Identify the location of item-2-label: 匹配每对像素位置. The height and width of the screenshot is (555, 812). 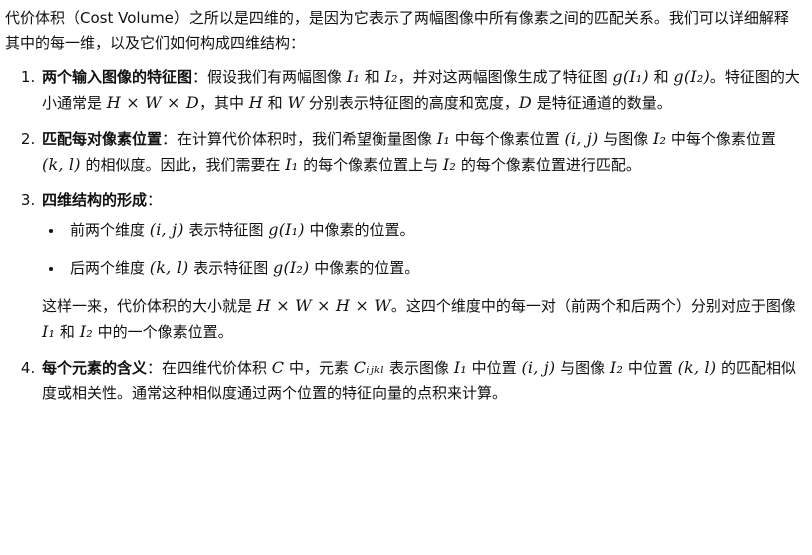
(102, 139).